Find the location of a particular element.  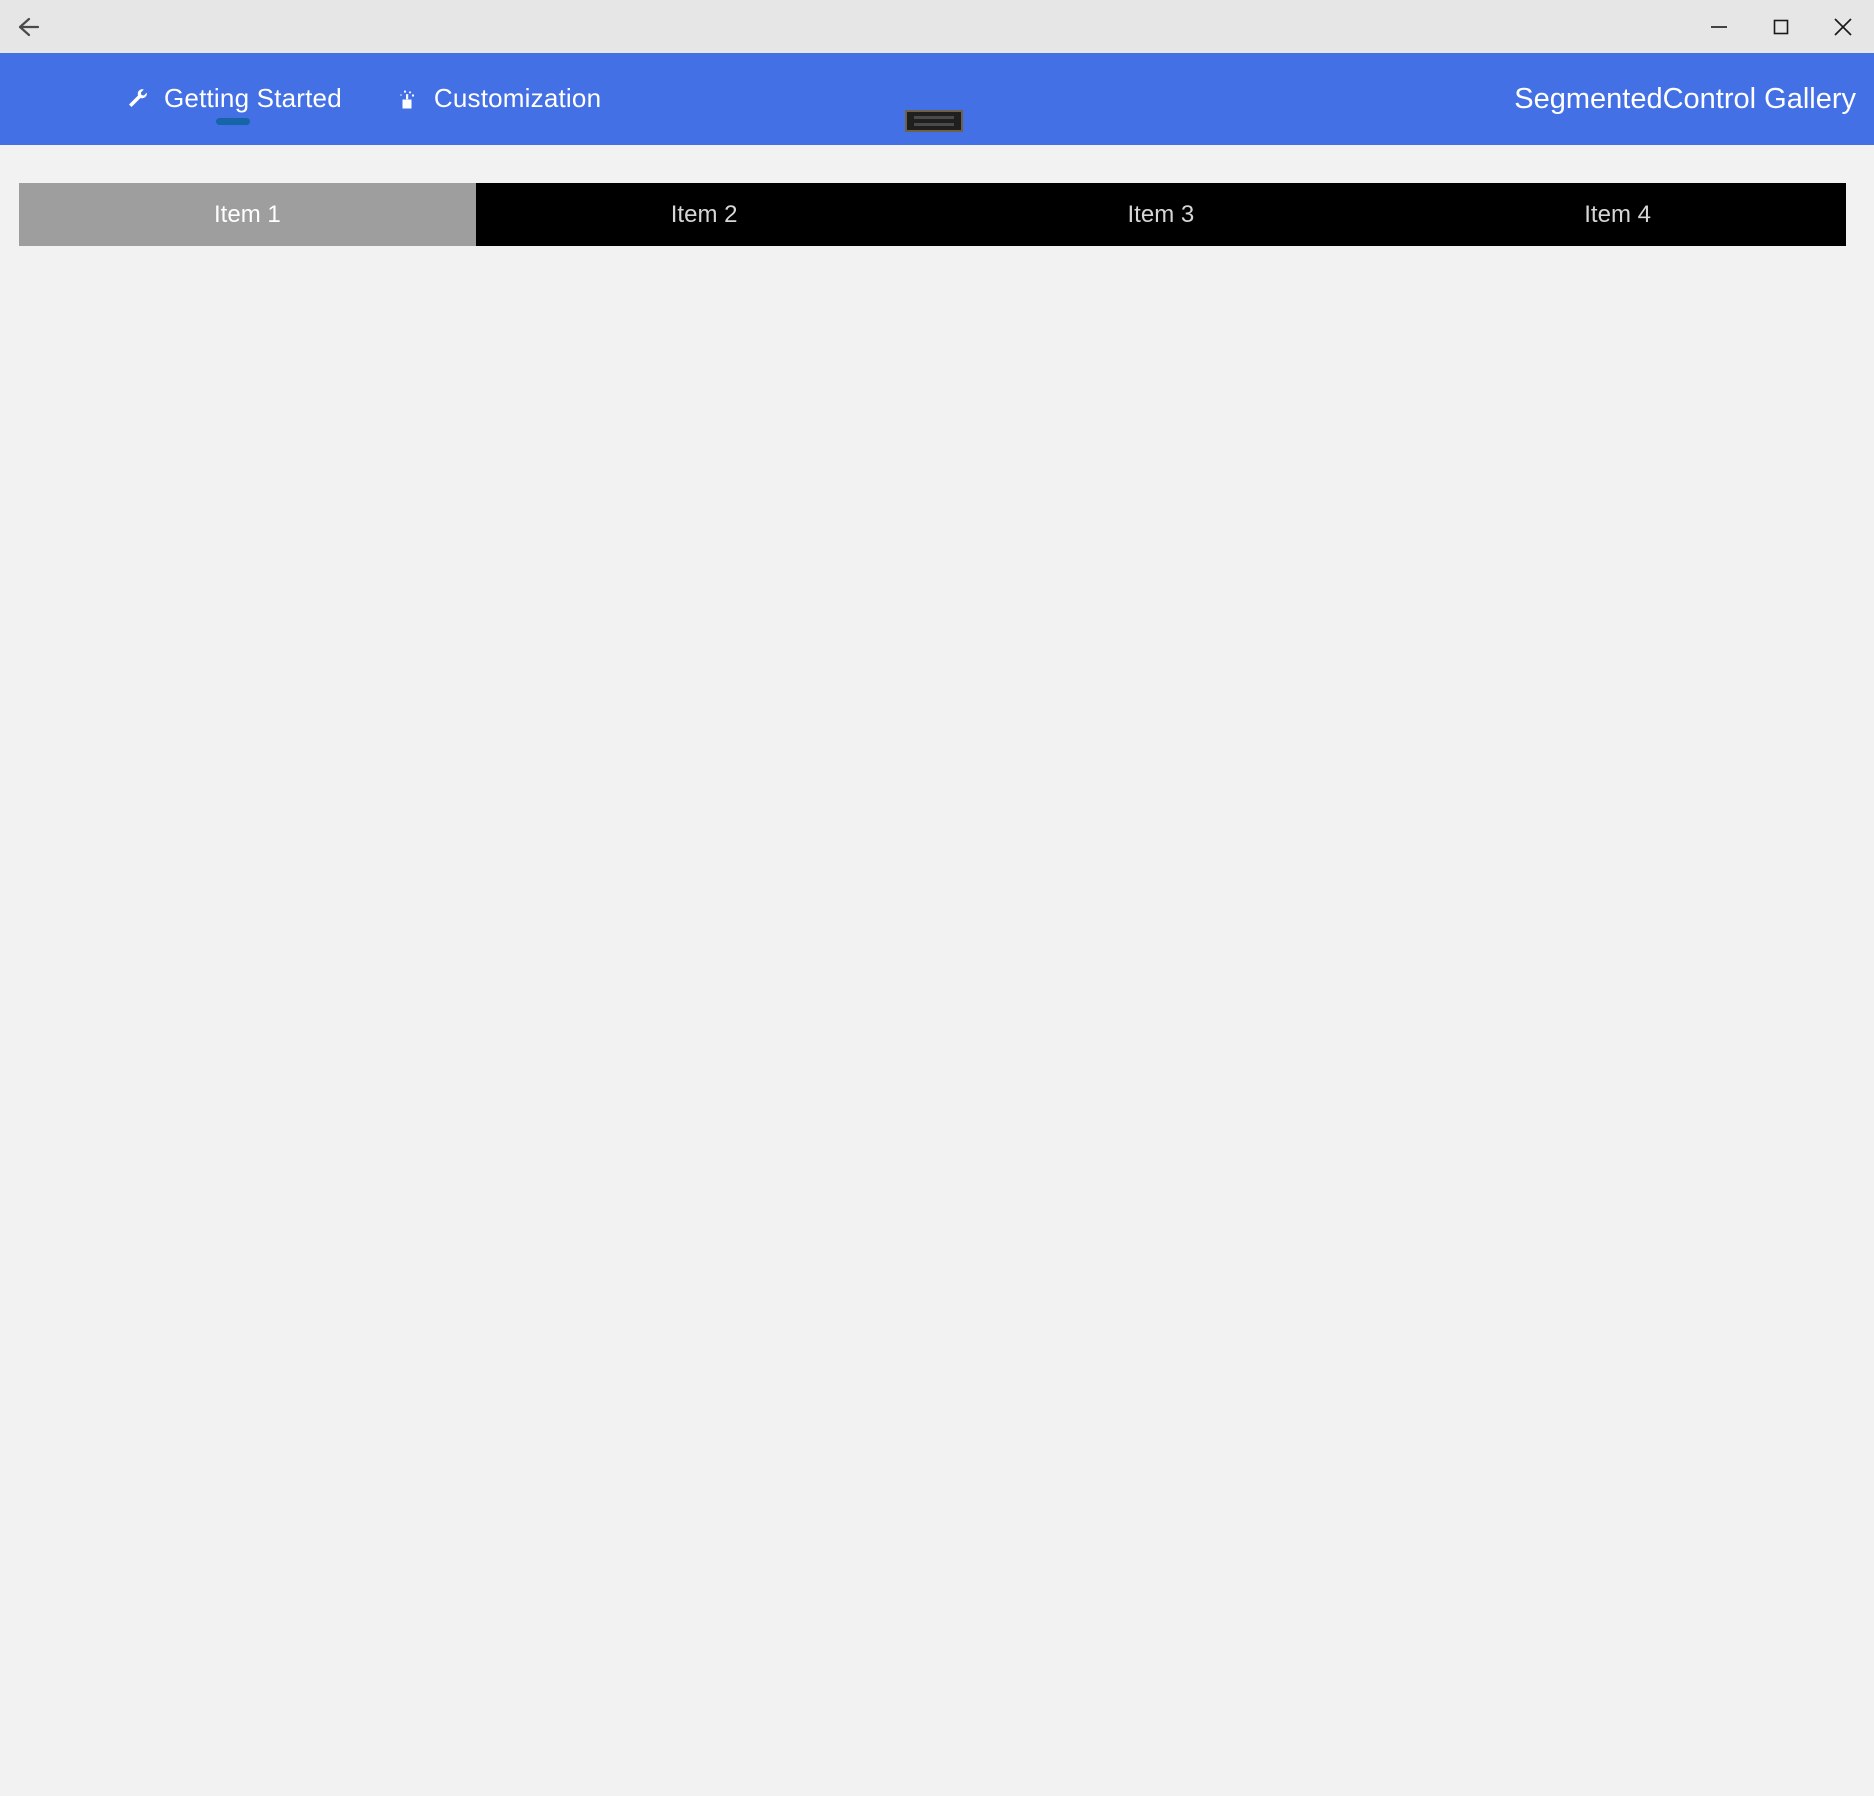

title-bar is located at coordinates (937, 26).